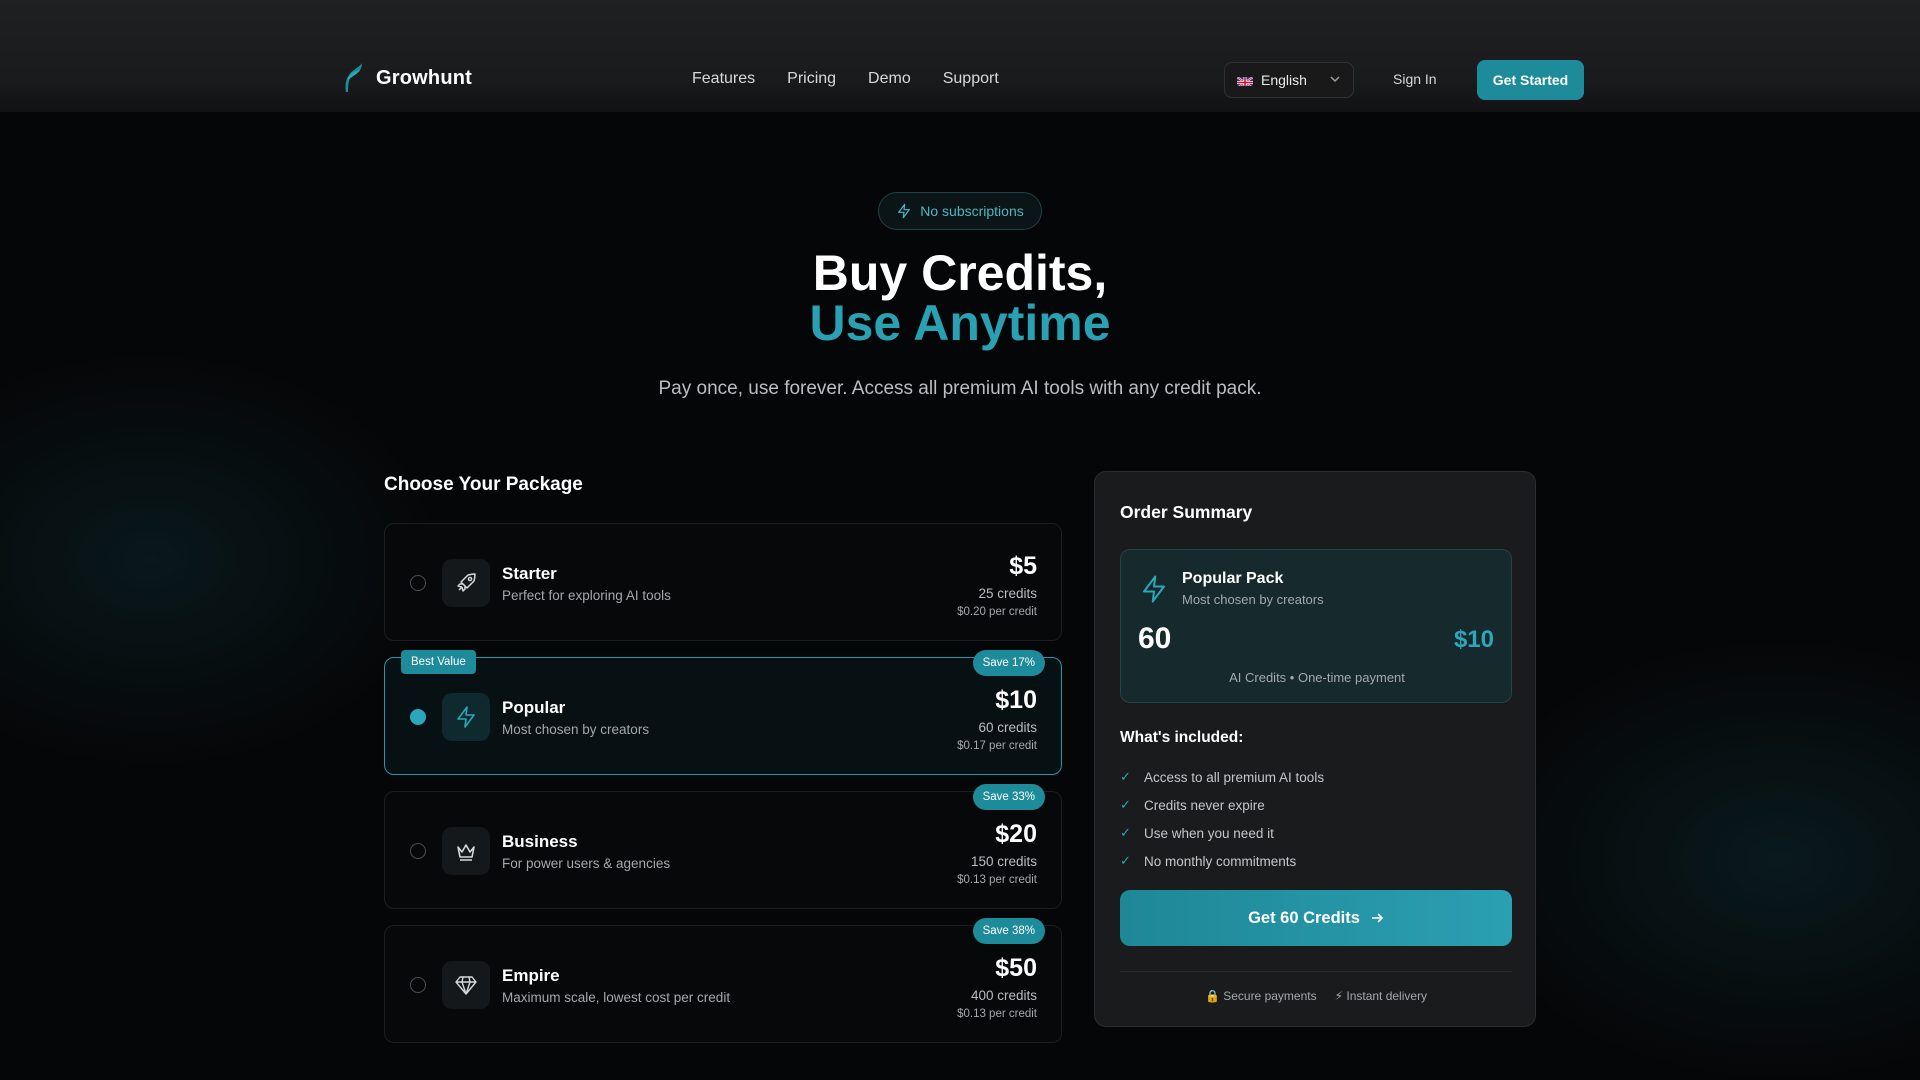 The image size is (1920, 1080). What do you see at coordinates (576, 729) in the screenshot?
I see `package-description: Most chosen by creators` at bounding box center [576, 729].